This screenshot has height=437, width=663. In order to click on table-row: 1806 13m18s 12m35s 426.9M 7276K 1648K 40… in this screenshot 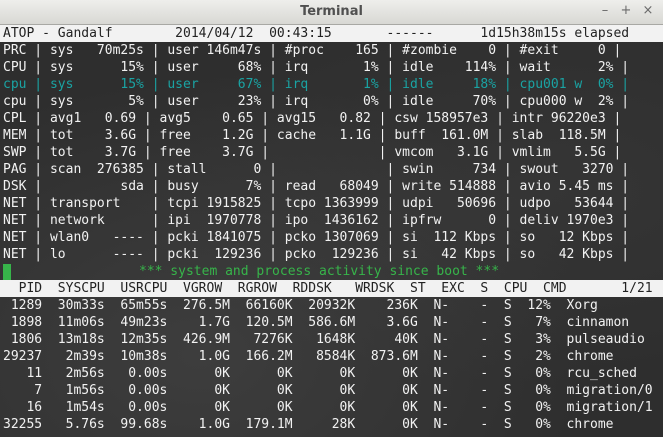, I will do `click(324, 339)`.